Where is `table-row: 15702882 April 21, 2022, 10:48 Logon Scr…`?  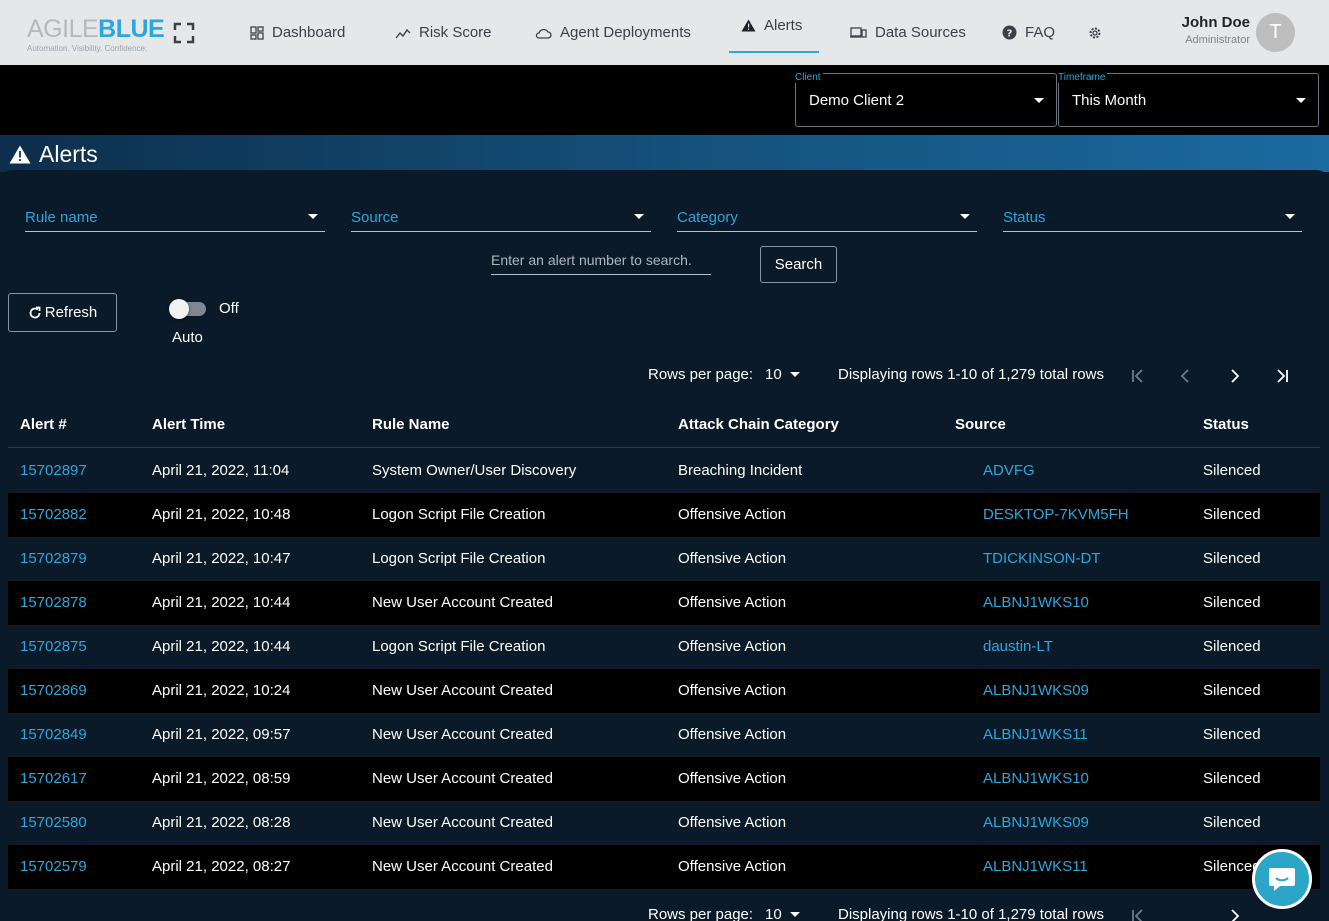
table-row: 15702882 April 21, 2022, 10:48 Logon Scr… is located at coordinates (664, 515).